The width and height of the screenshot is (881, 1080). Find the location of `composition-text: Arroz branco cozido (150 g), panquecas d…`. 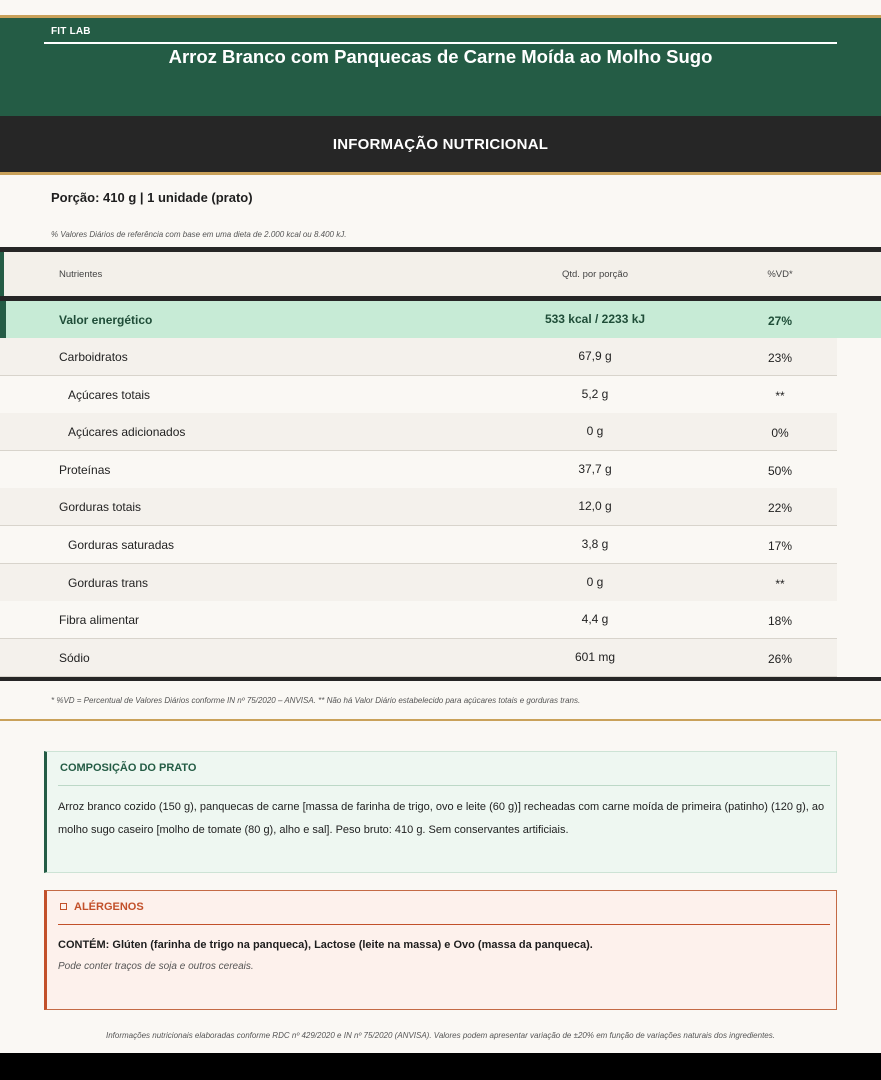

composition-text: Arroz branco cozido (150 g), panquecas d… is located at coordinates (441, 818).